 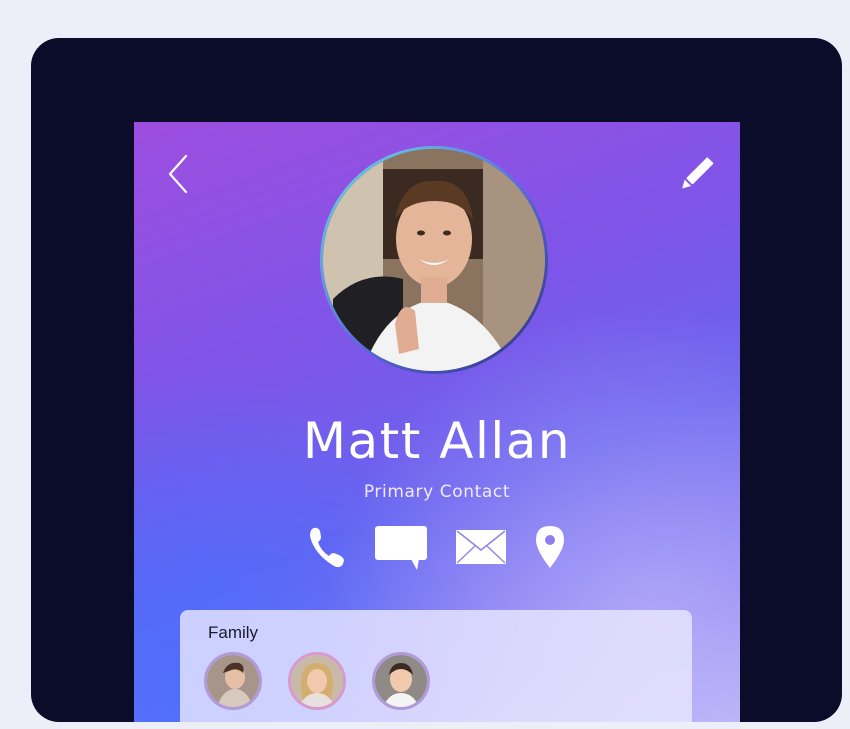 What do you see at coordinates (436, 666) in the screenshot?
I see `family-card: Family` at bounding box center [436, 666].